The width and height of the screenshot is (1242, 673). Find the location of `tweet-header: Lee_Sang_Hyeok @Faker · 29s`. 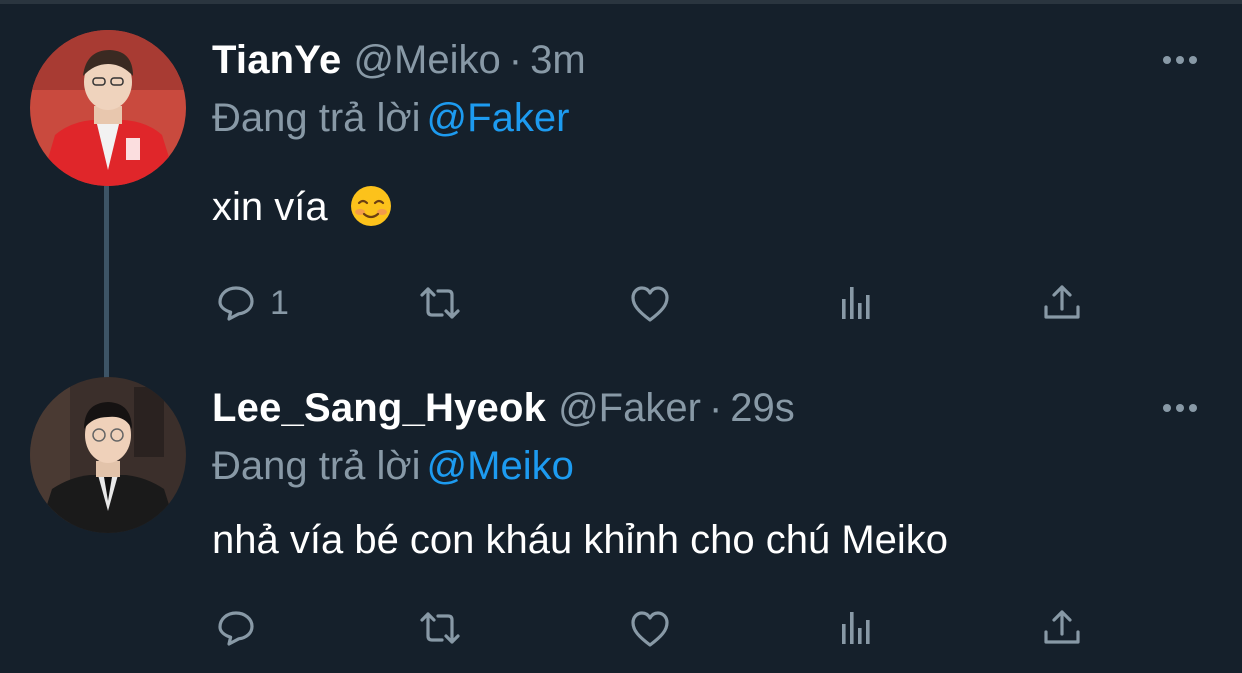

tweet-header: Lee_Sang_Hyeok @Faker · 29s is located at coordinates (503, 408).